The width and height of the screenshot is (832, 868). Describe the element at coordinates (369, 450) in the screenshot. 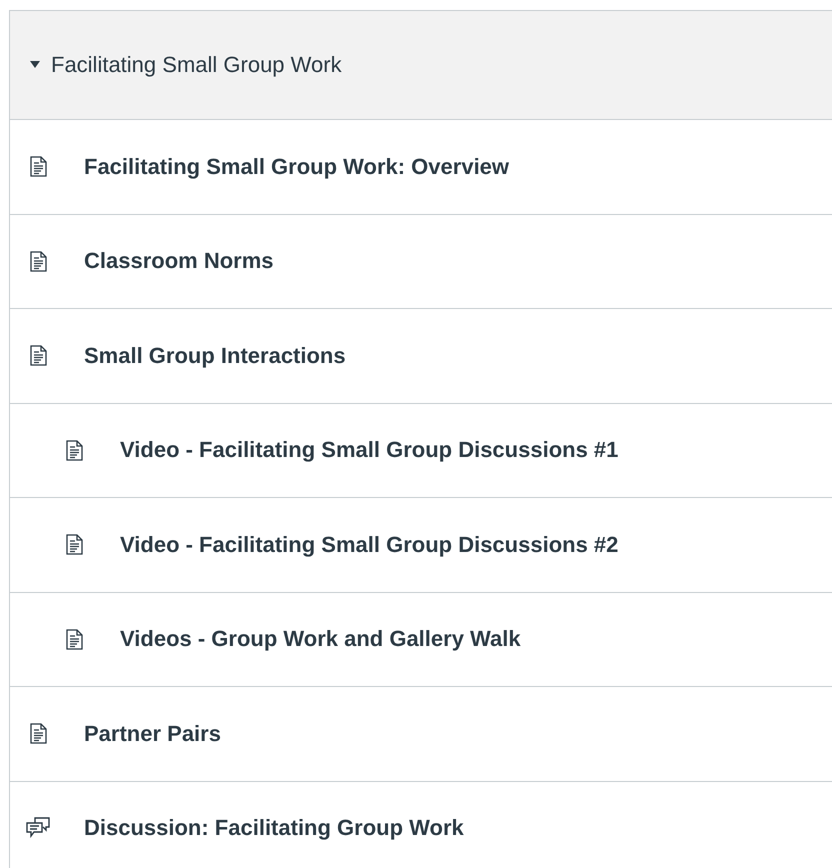

I see `module-item-link: Video - Facilitating Small Group Discussions #1` at that location.